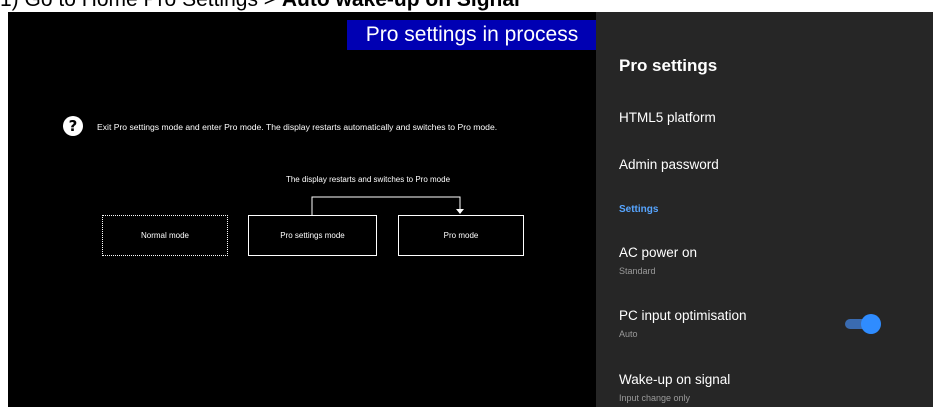  Describe the element at coordinates (387, 205) in the screenshot. I see `flow-arrow` at that location.